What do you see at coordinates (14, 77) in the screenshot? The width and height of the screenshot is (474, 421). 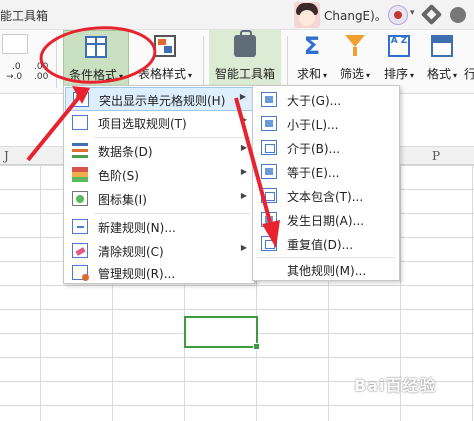 I see `decrease-decimal-label: →.0` at bounding box center [14, 77].